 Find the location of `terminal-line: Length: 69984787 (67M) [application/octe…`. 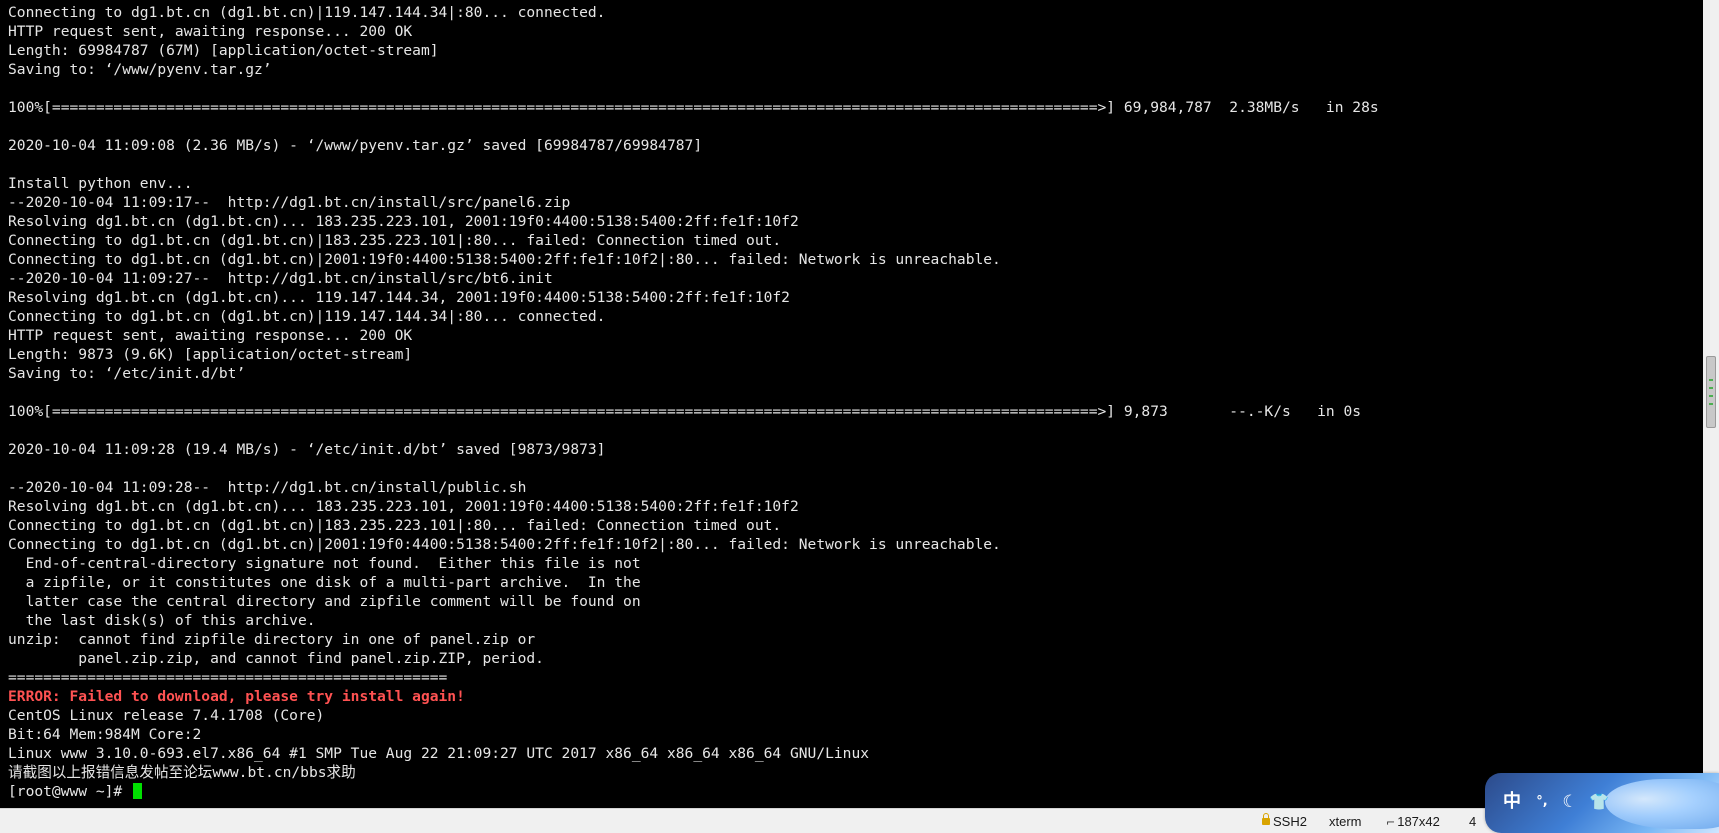

terminal-line: Length: 69984787 (67M) [application/octe… is located at coordinates (223, 50).